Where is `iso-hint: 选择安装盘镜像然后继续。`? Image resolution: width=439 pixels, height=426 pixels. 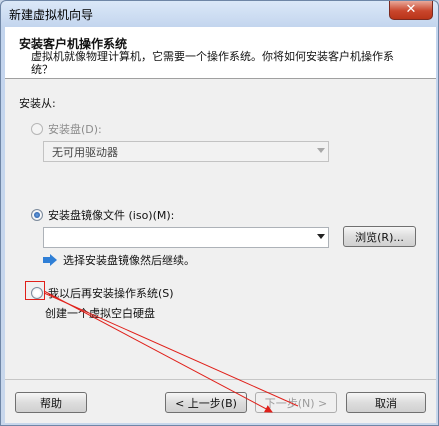 iso-hint: 选择安装盘镜像然后继续。 is located at coordinates (119, 260).